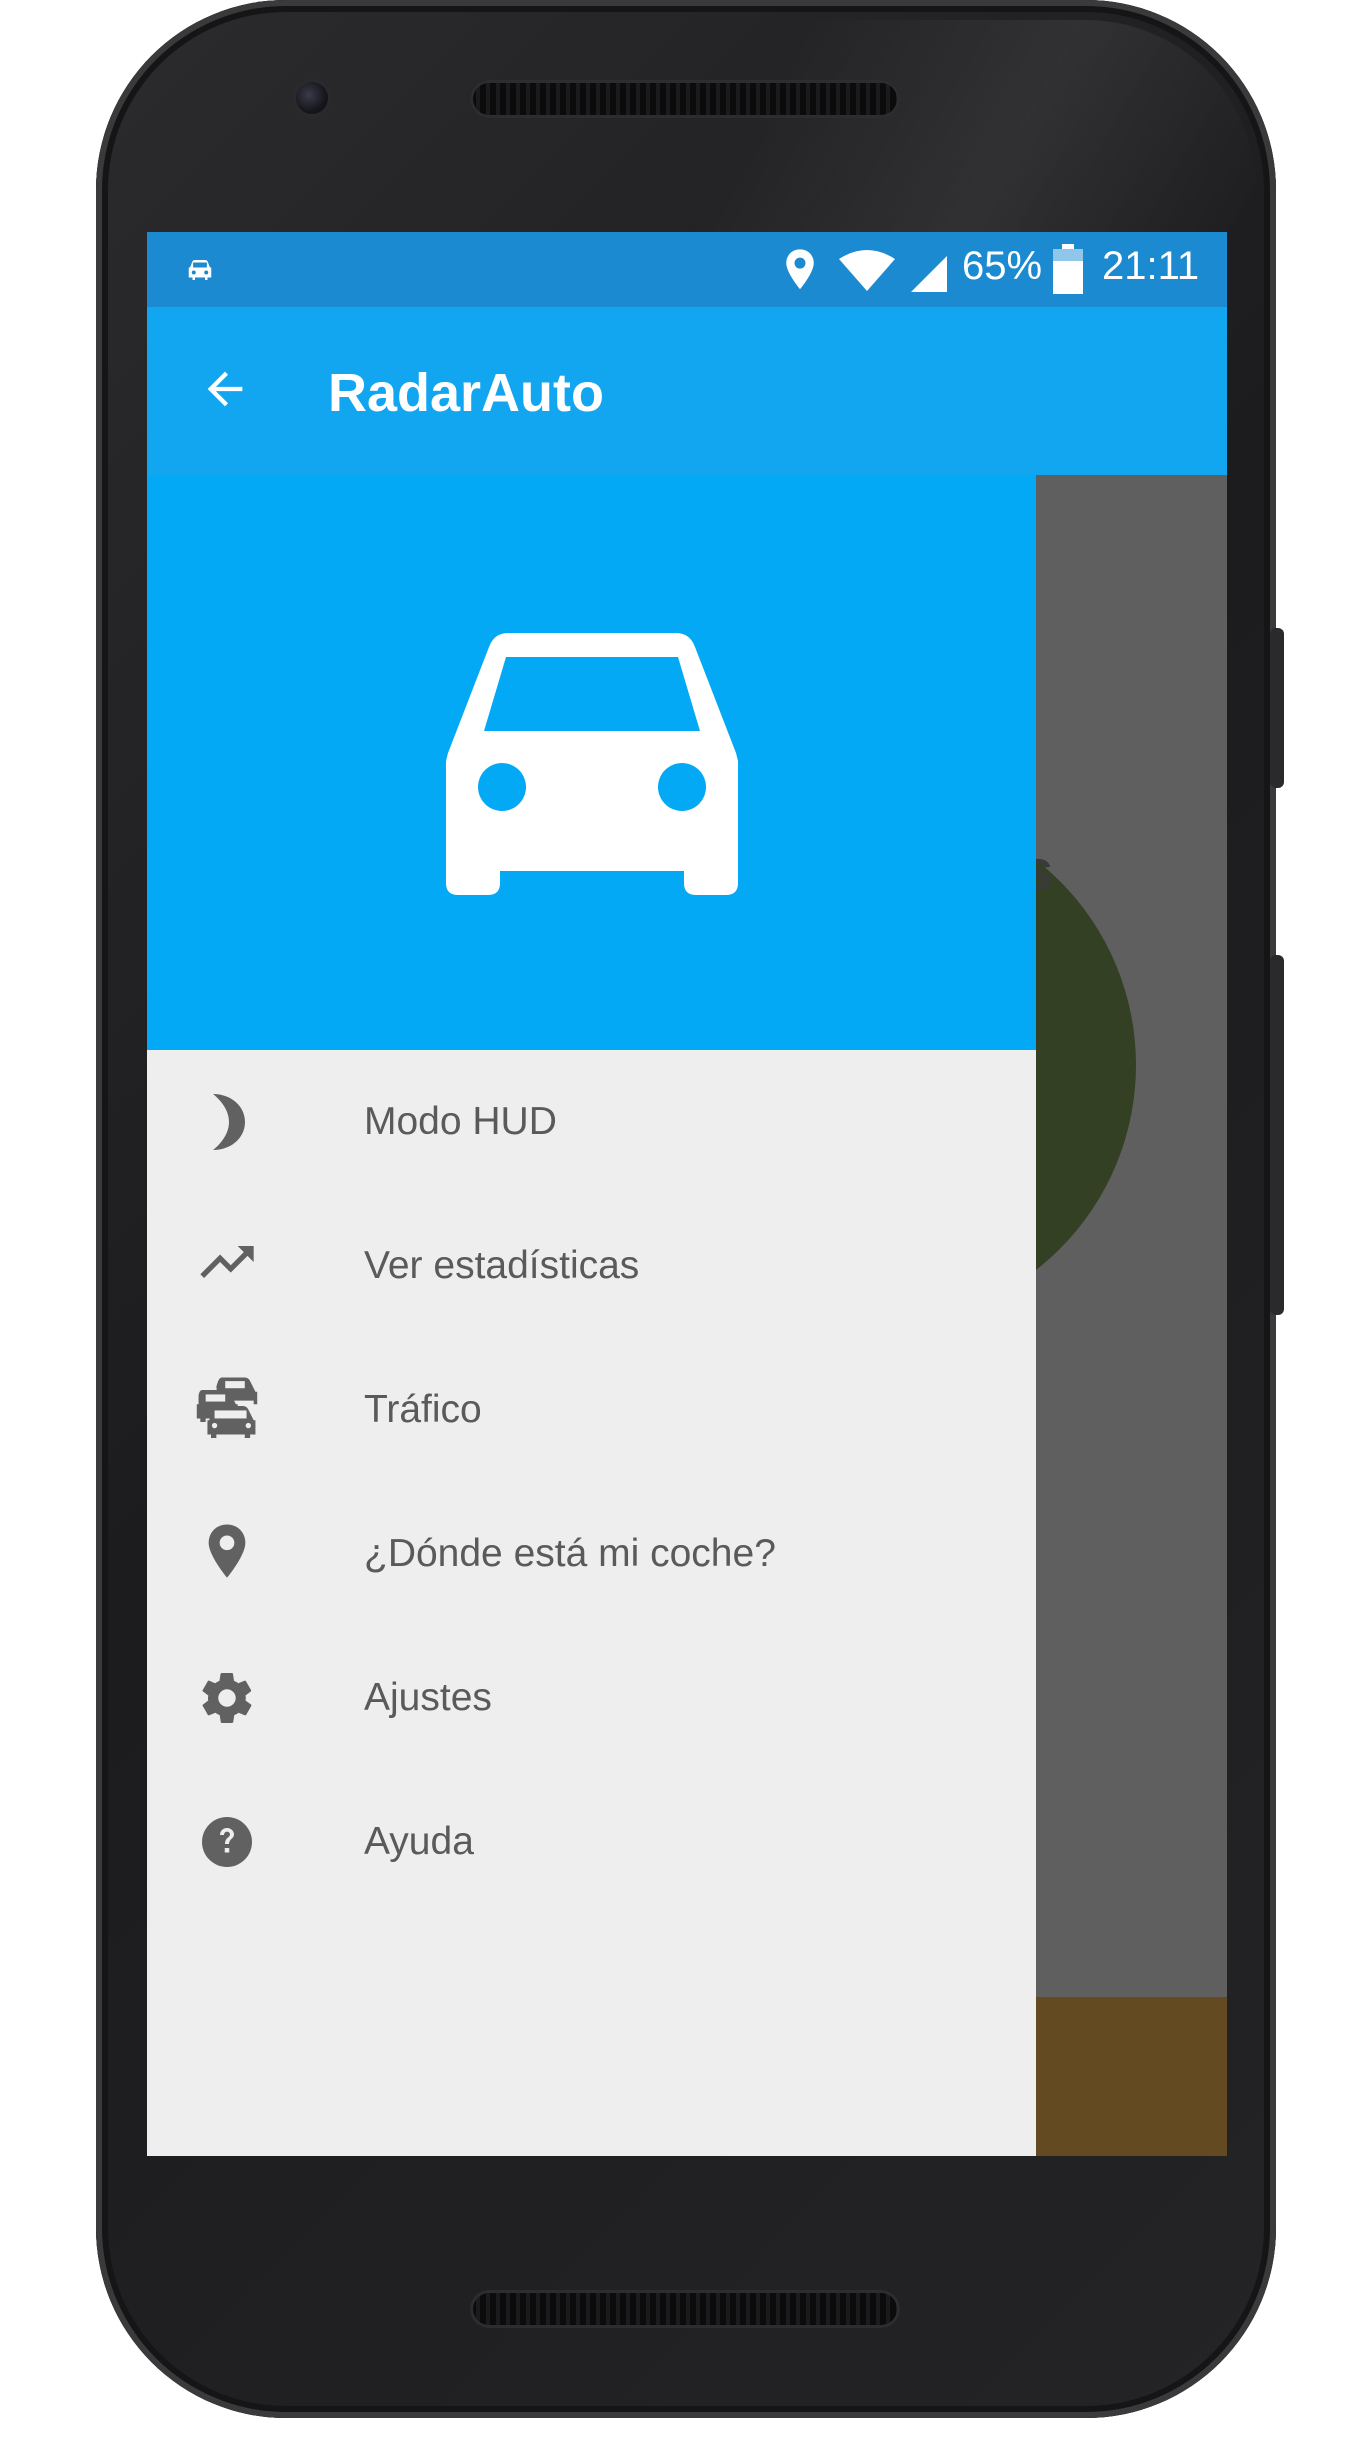  What do you see at coordinates (1131, 1315) in the screenshot?
I see `background-content: s` at bounding box center [1131, 1315].